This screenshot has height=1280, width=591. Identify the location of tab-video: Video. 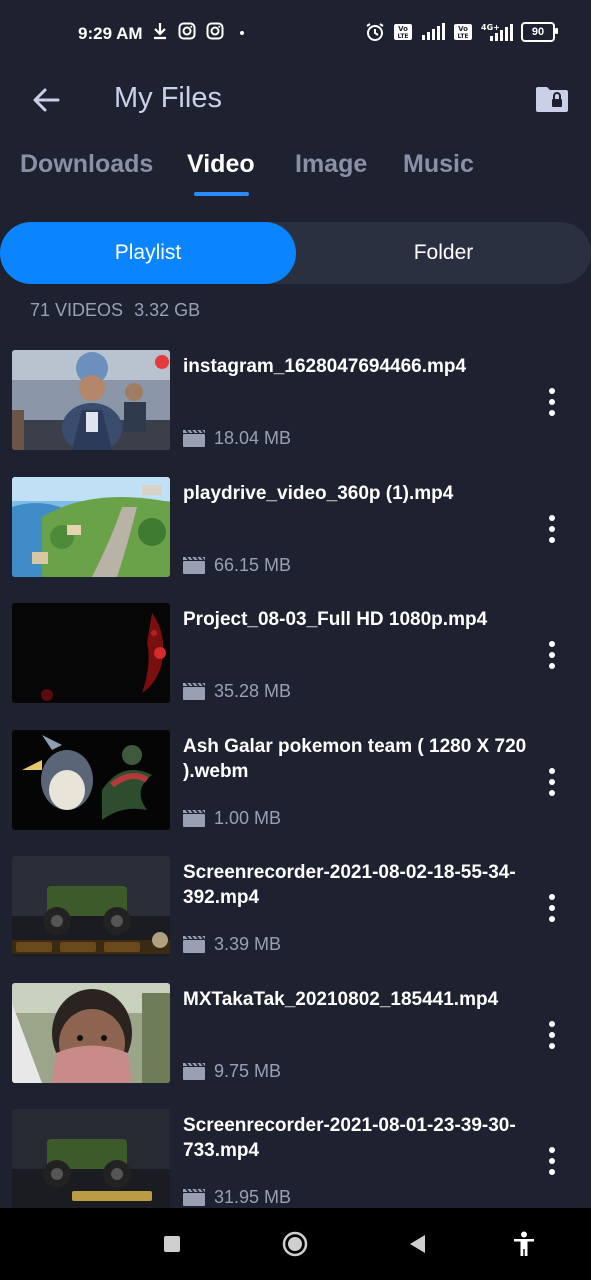
(221, 164).